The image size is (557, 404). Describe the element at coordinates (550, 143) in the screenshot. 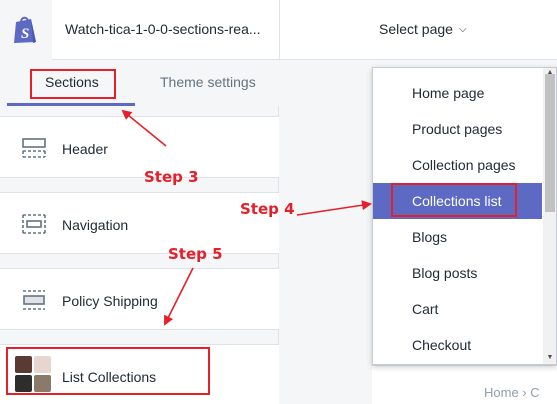

I see `scrollbar-thumb` at that location.